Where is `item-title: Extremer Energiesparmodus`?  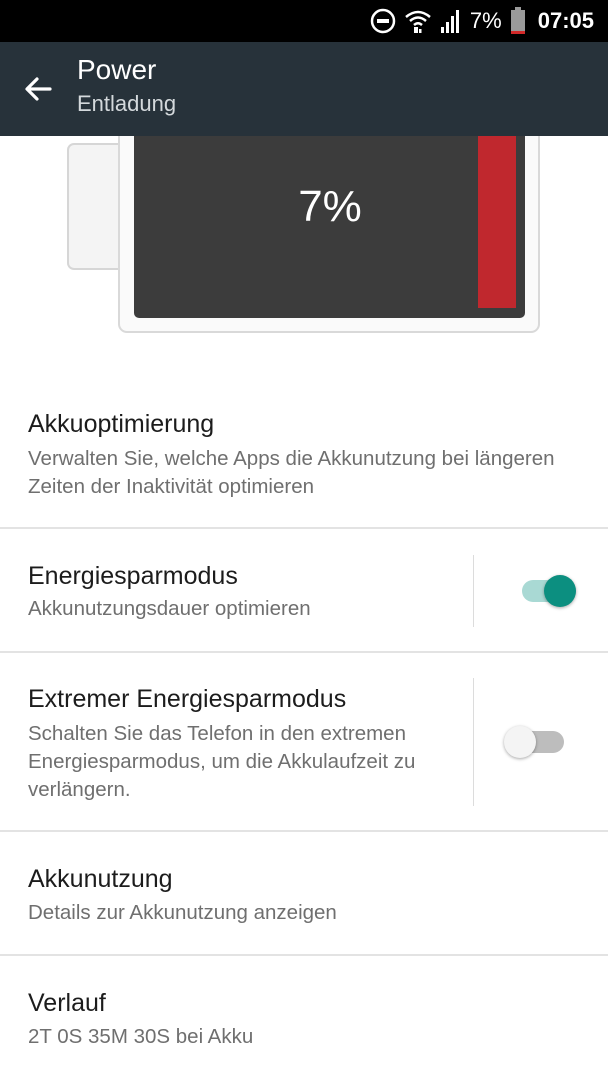
item-title: Extremer Energiesparmodus is located at coordinates (187, 699).